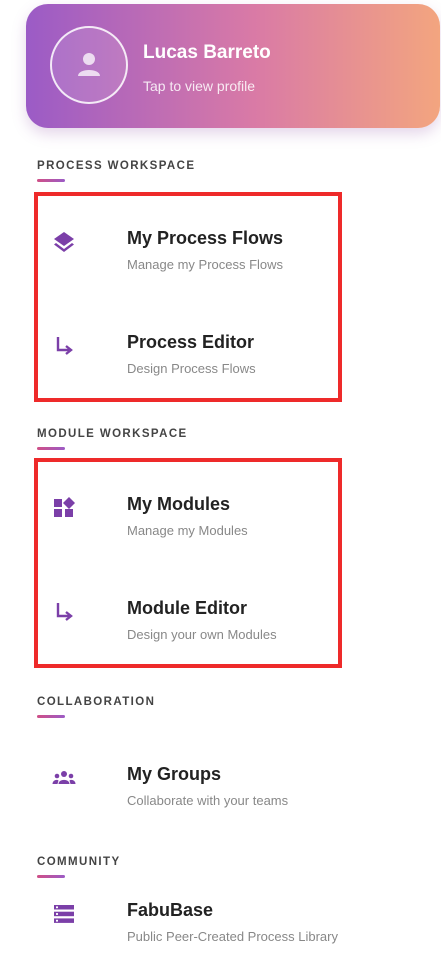 The width and height of the screenshot is (441, 970). What do you see at coordinates (232, 936) in the screenshot?
I see `menu-item-subtitle: Public Peer-Created Process Library` at bounding box center [232, 936].